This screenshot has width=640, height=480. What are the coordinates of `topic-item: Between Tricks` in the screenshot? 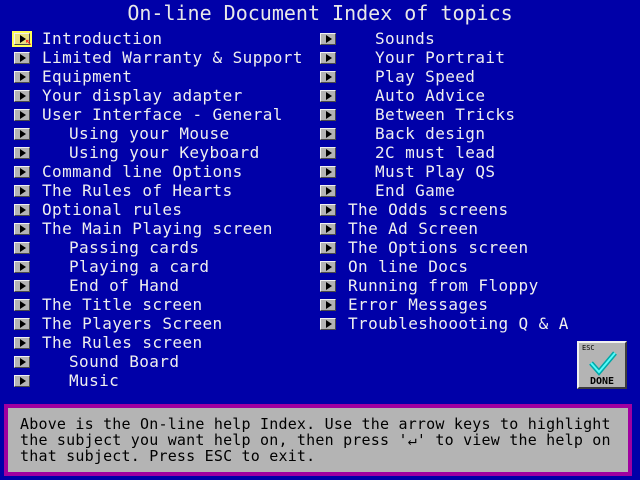 It's located at (444, 114).